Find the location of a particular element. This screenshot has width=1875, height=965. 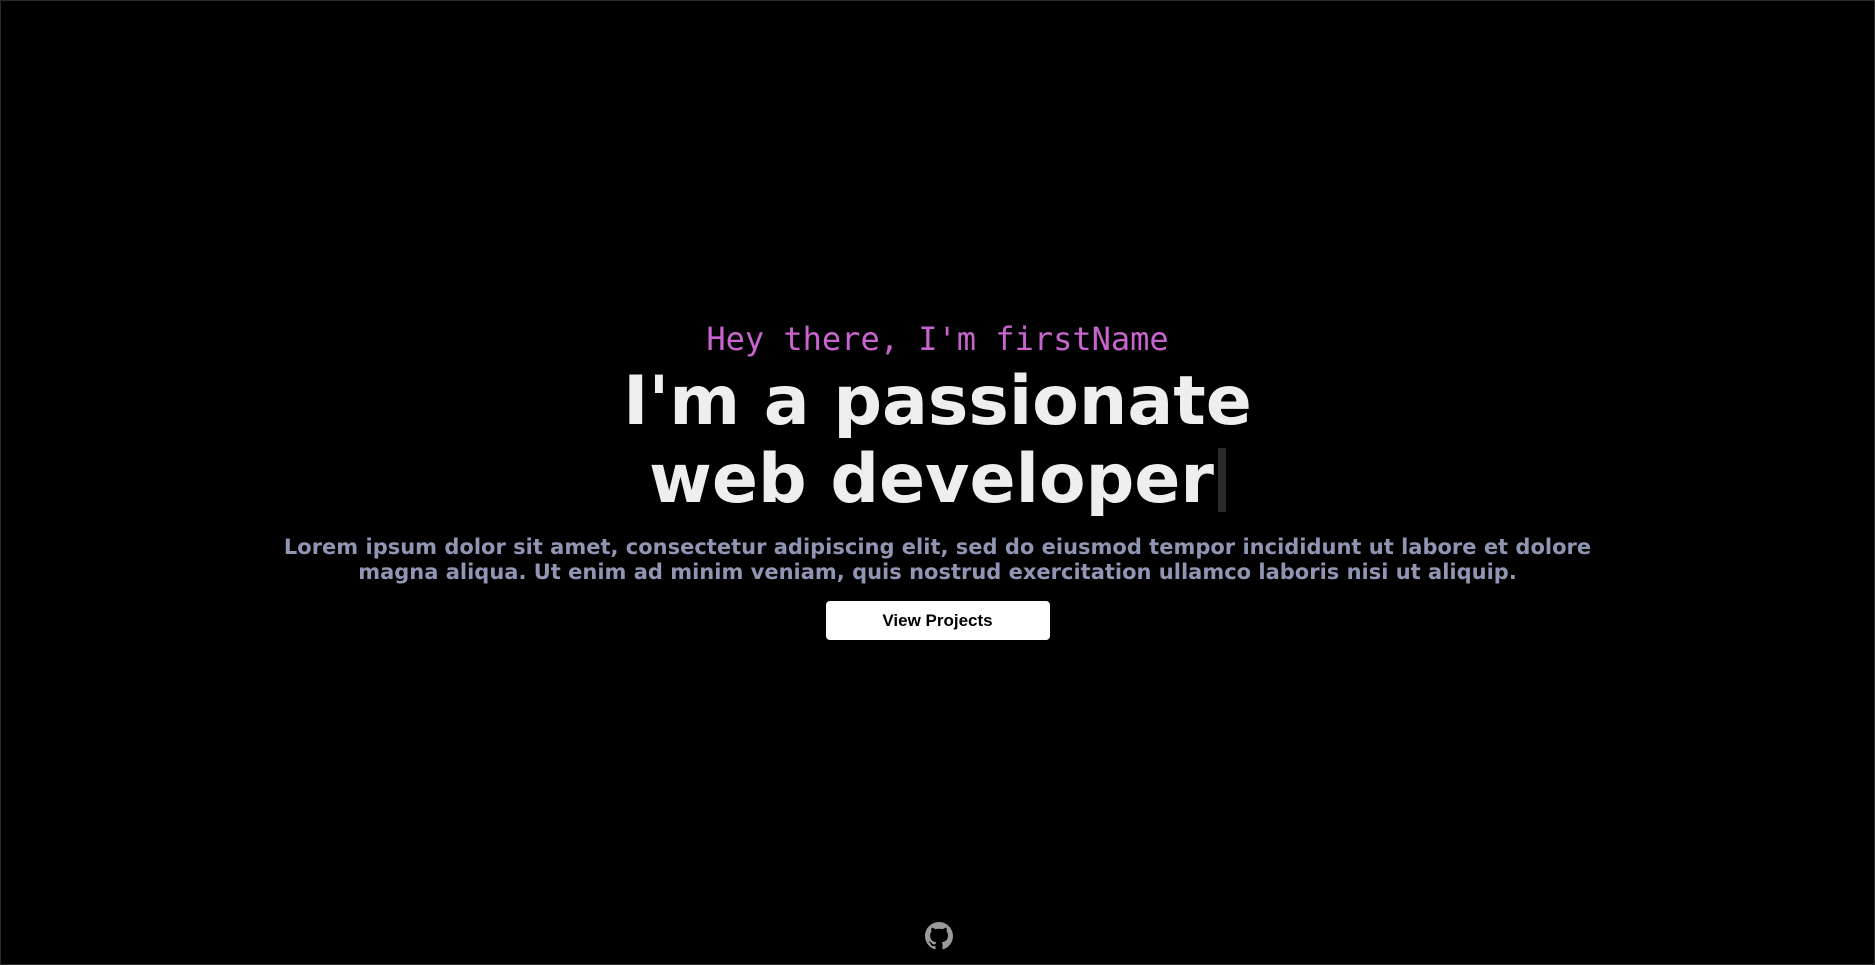

github-icon-graphic is located at coordinates (939, 936).